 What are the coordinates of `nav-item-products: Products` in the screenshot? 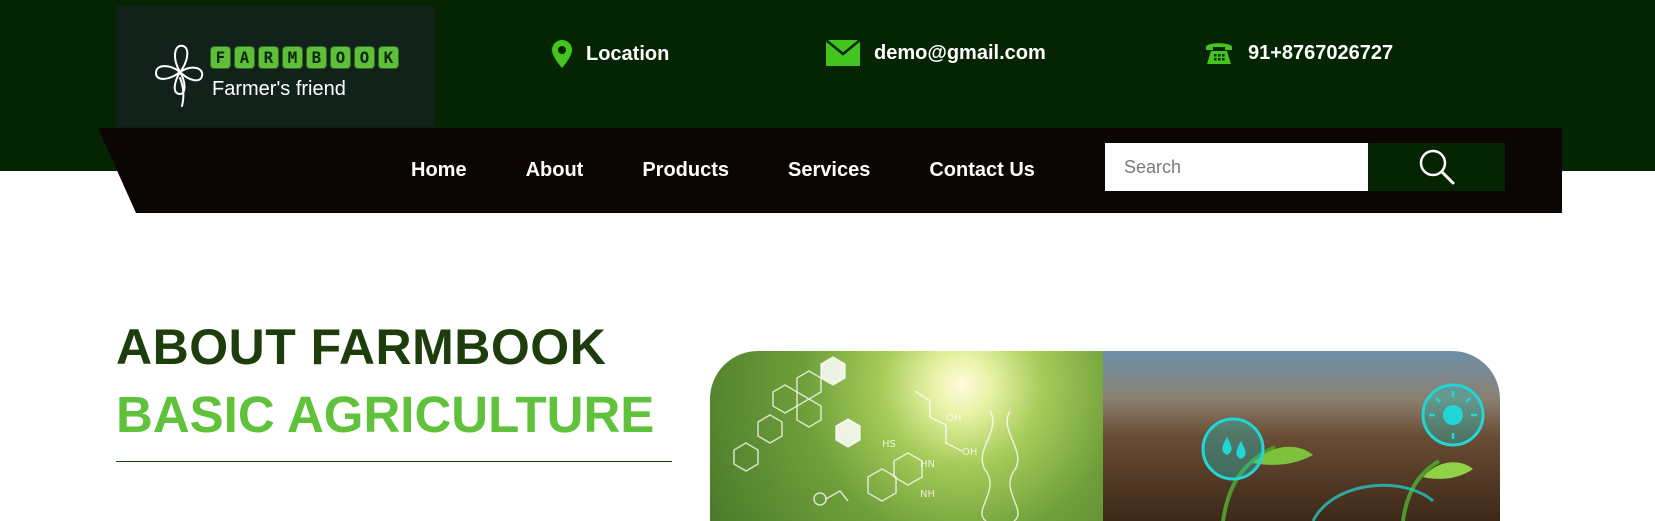 It's located at (685, 170).